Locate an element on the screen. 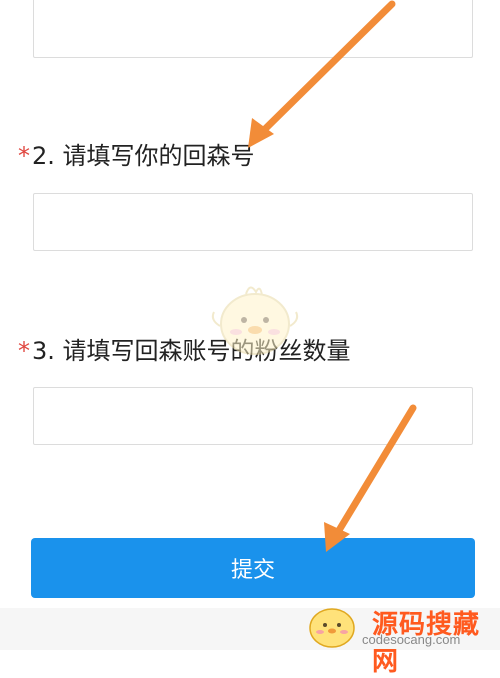 This screenshot has height=678, width=500. previous-answer-input is located at coordinates (253, 29).